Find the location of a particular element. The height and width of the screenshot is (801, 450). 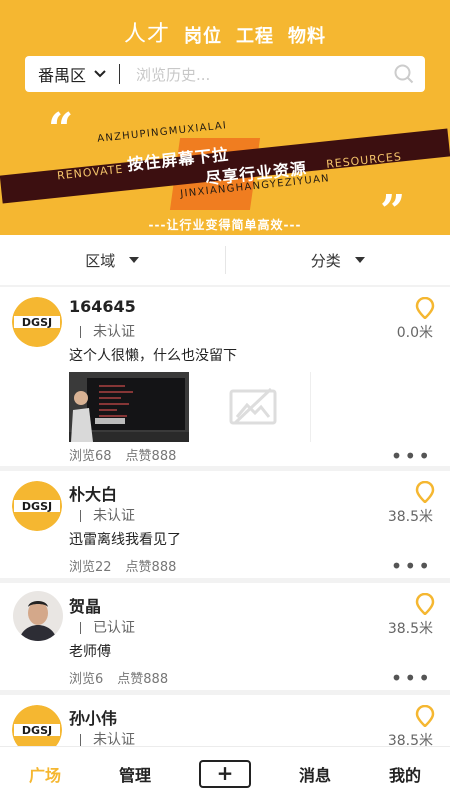

search-divider is located at coordinates (119, 74).